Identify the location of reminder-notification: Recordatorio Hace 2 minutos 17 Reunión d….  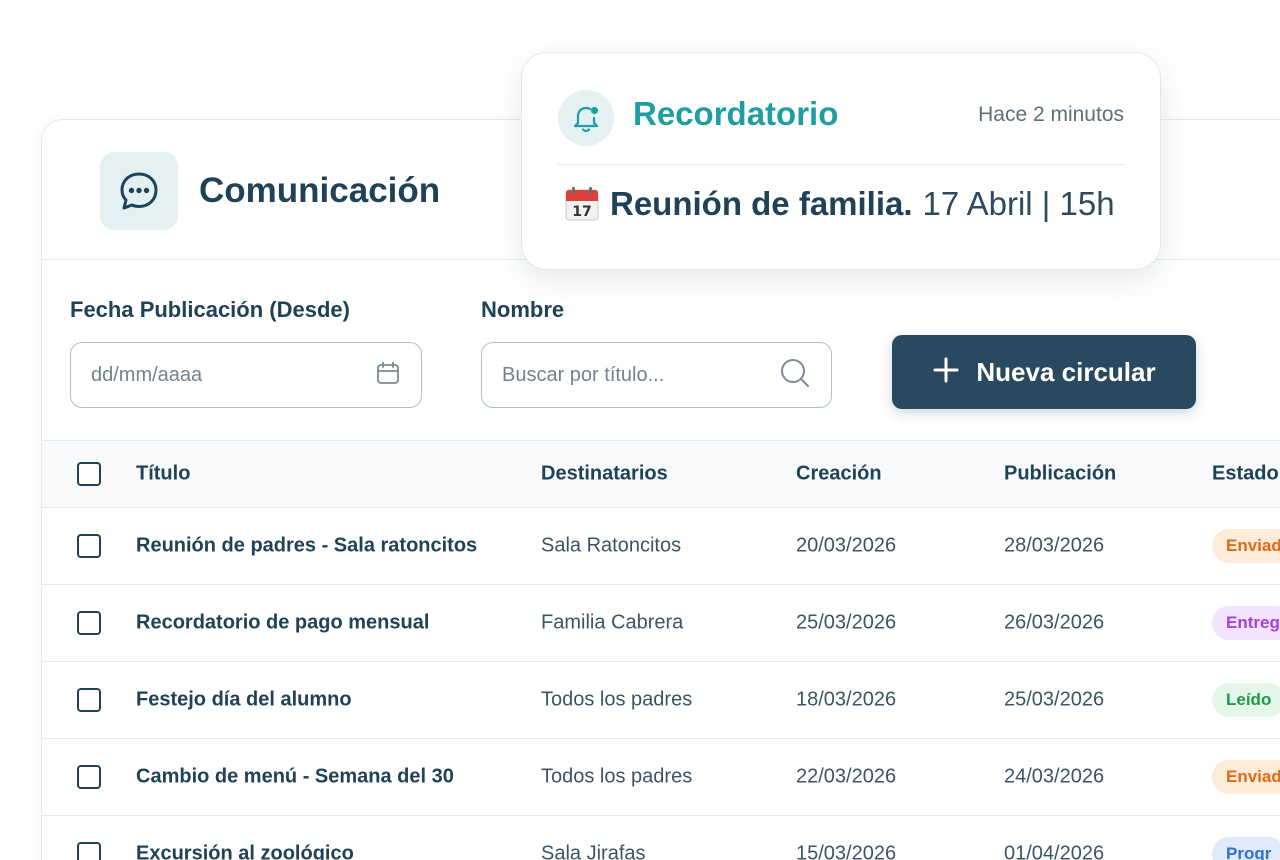
(841, 161).